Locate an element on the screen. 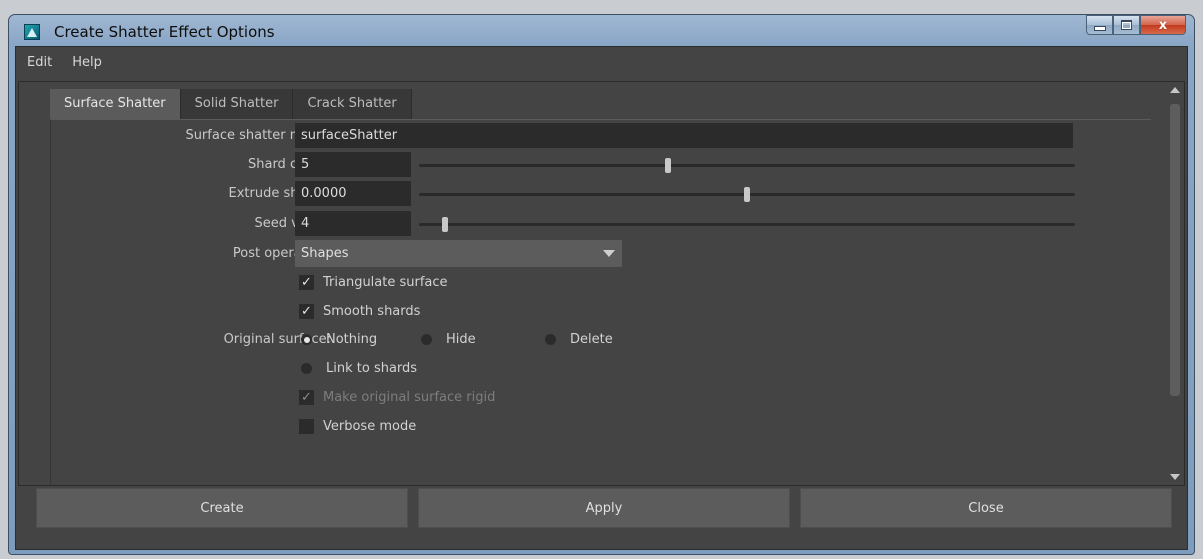  scrollbar-thumb is located at coordinates (1175, 250).